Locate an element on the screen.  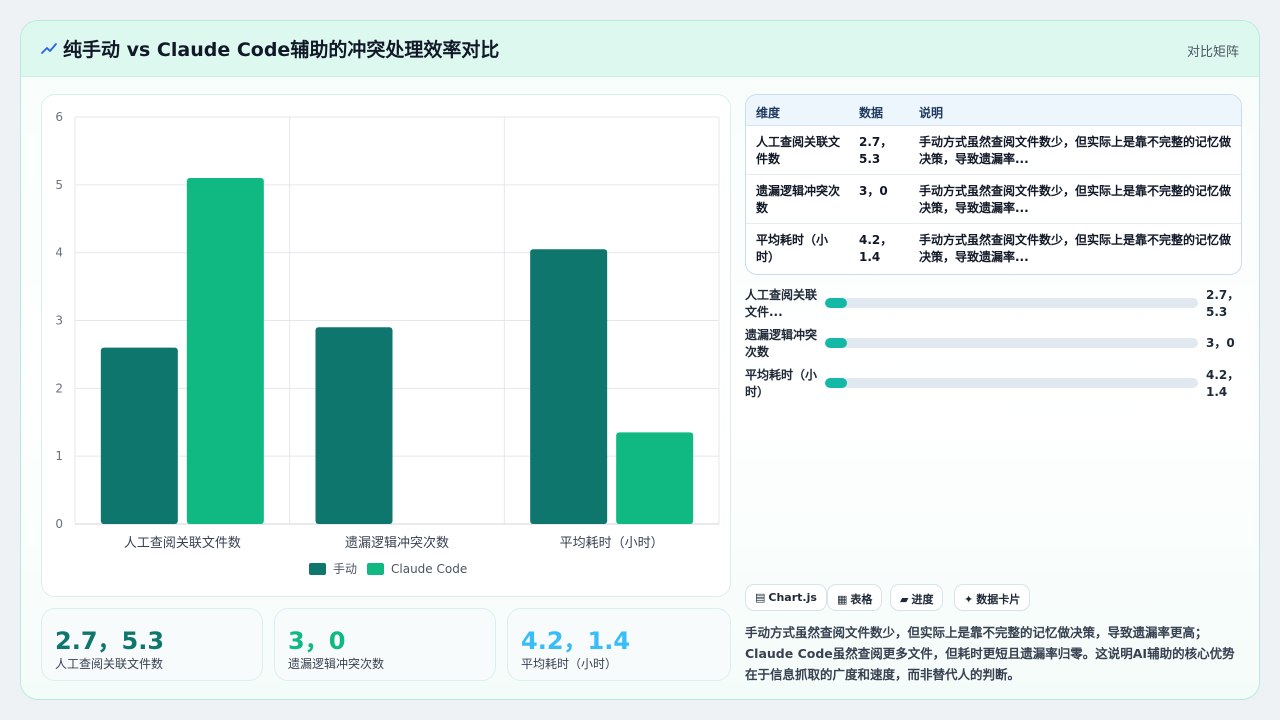
table-header-row: 维度 数据 说明 is located at coordinates (993, 110).